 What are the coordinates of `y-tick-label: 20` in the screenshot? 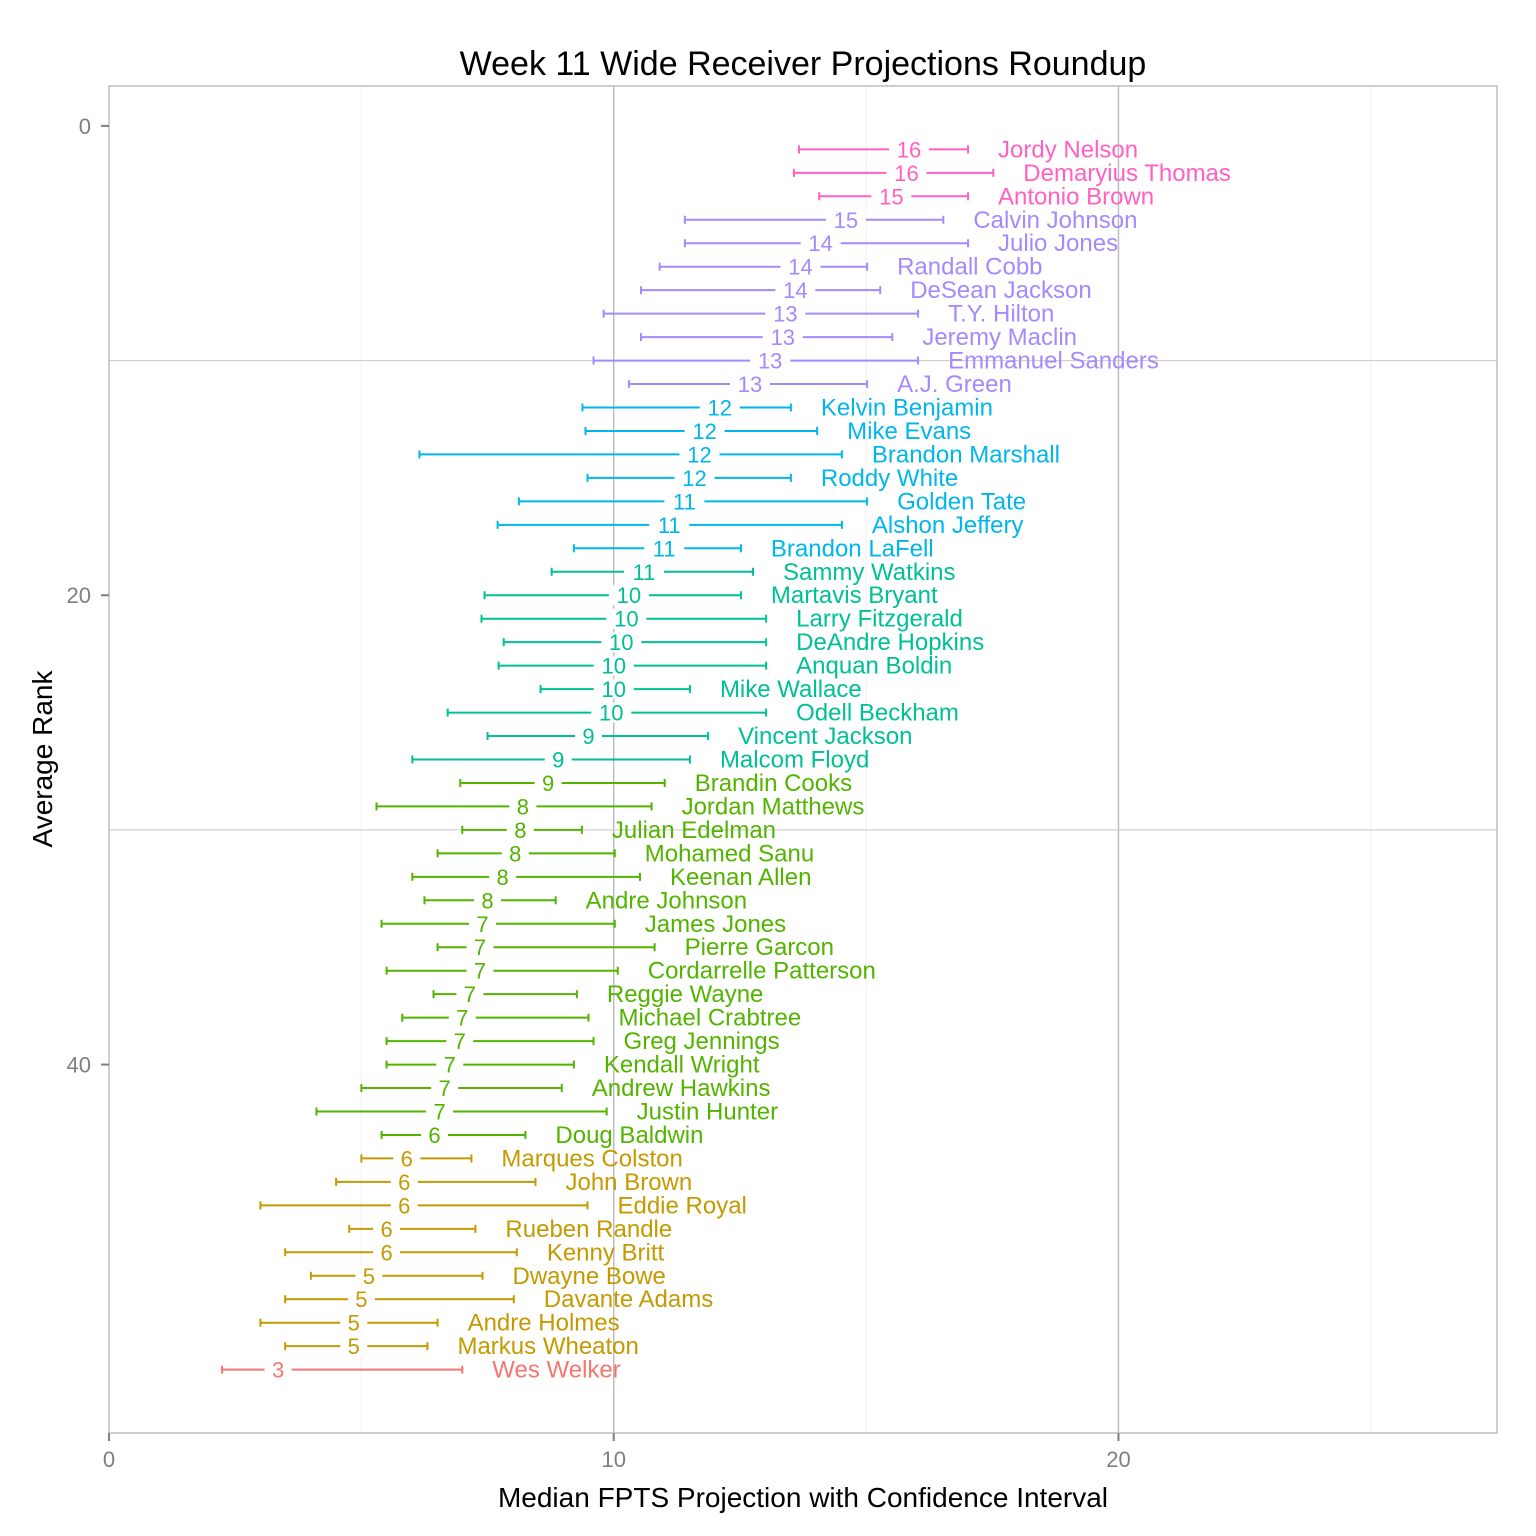 It's located at (79, 595).